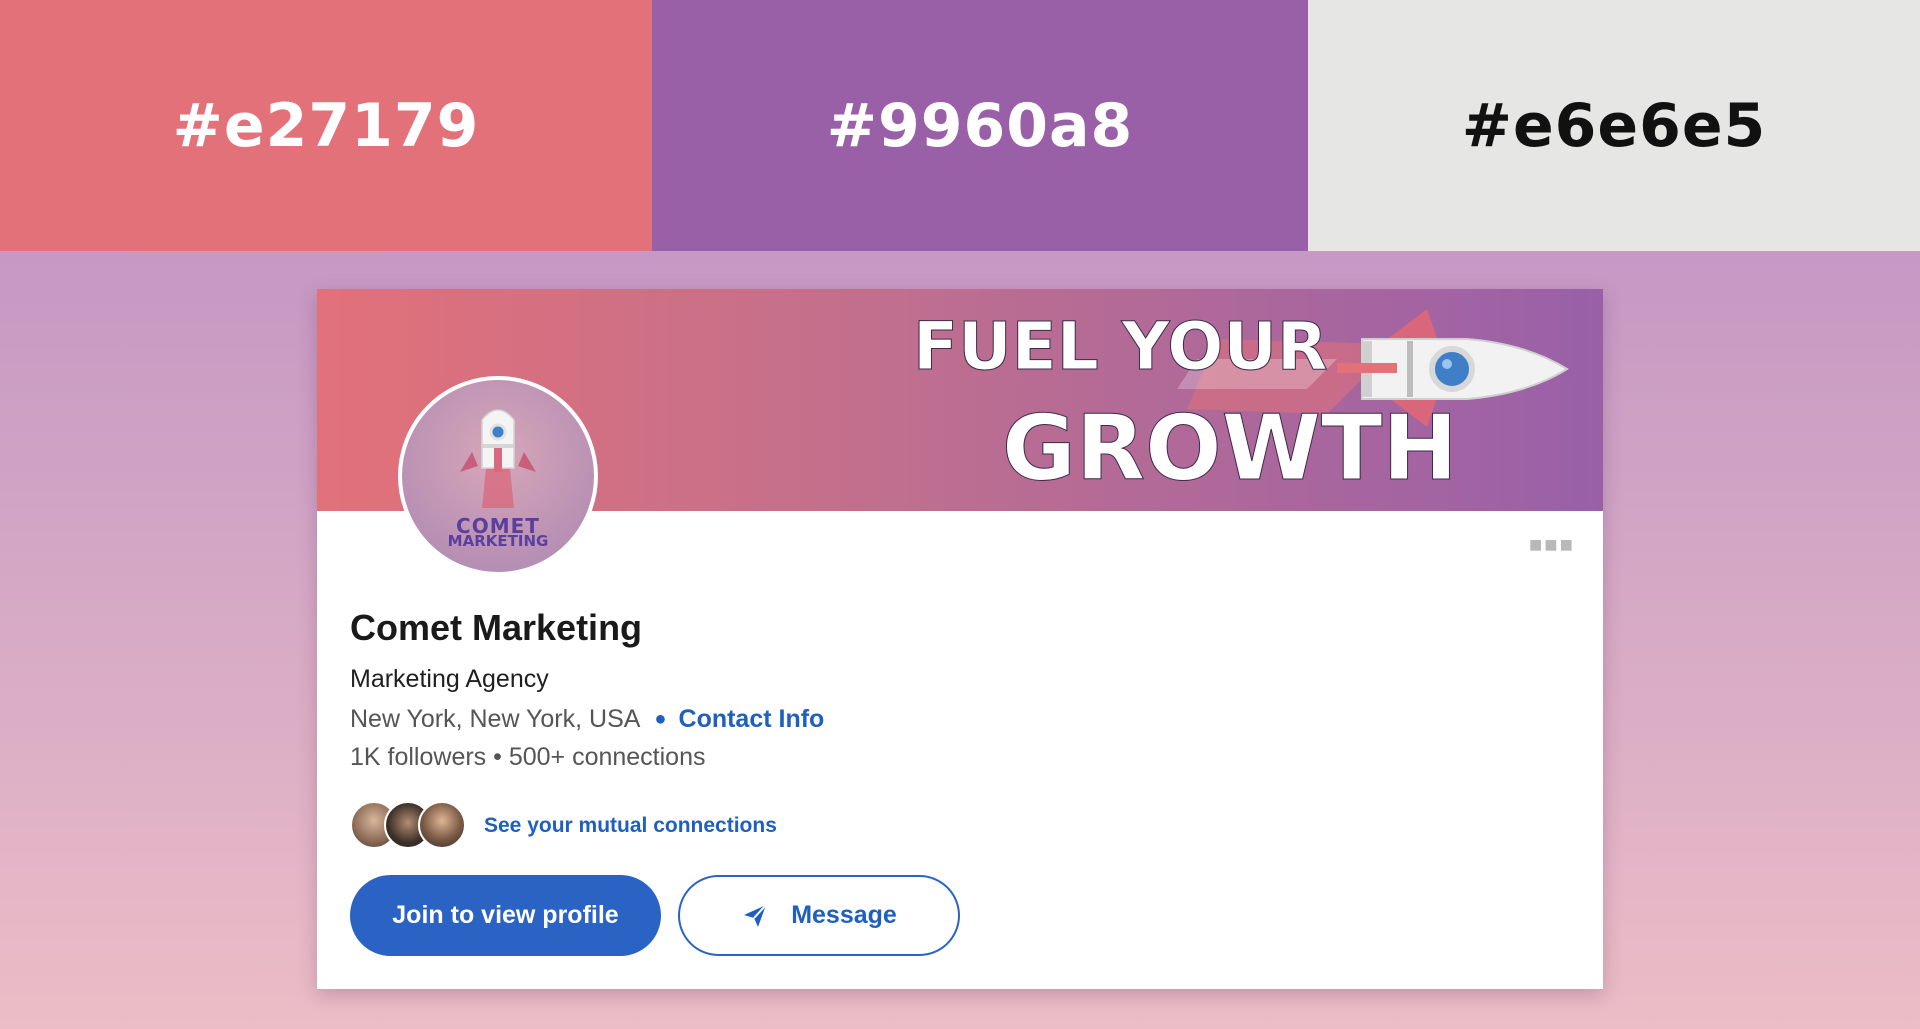 The width and height of the screenshot is (1920, 1029). I want to click on banner-headline-1: FUEL YOUR, so click(1120, 346).